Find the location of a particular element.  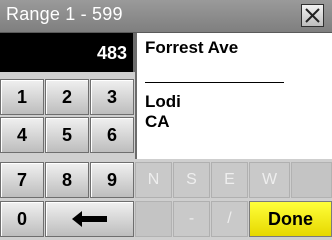

done-button: Done is located at coordinates (290, 219).